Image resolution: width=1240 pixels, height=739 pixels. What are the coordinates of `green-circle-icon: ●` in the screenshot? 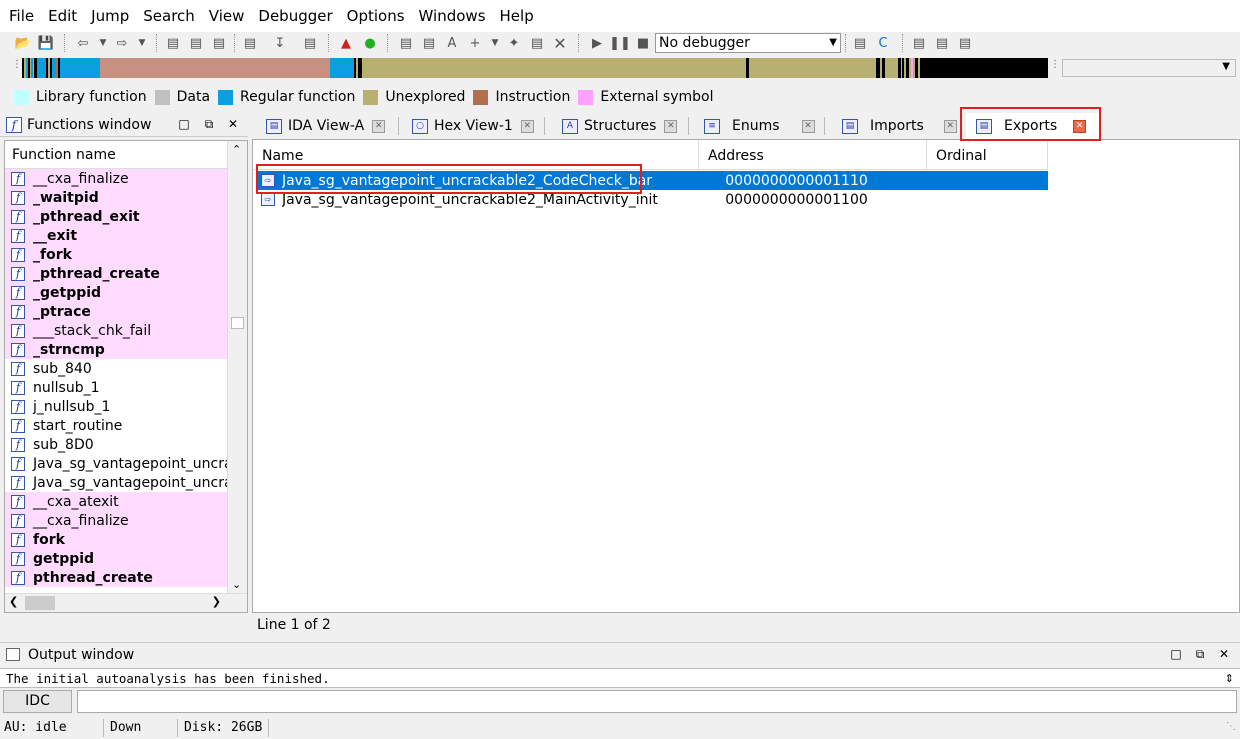 It's located at (370, 43).